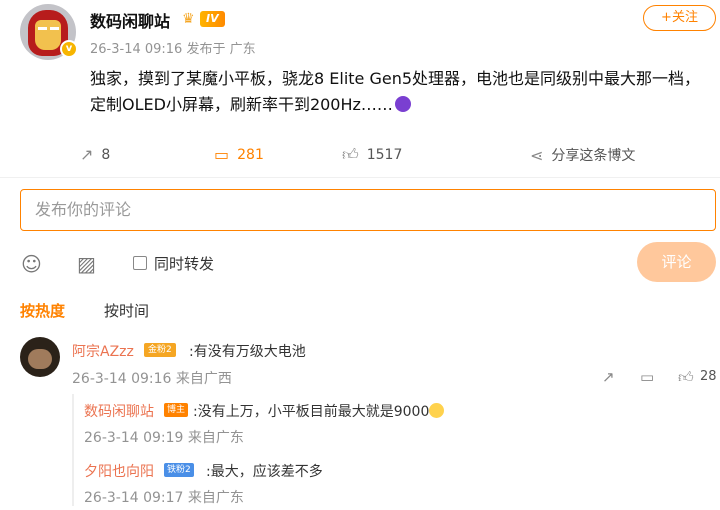  I want to click on commenter-name: 阿宗AZzz, so click(103, 351).